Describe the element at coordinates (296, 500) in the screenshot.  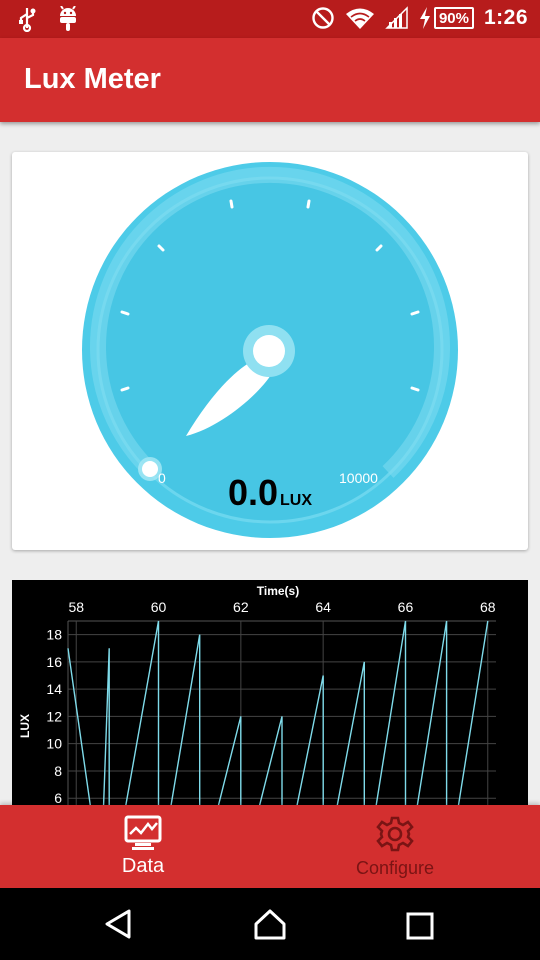
I see `lux-unit: LUX` at that location.